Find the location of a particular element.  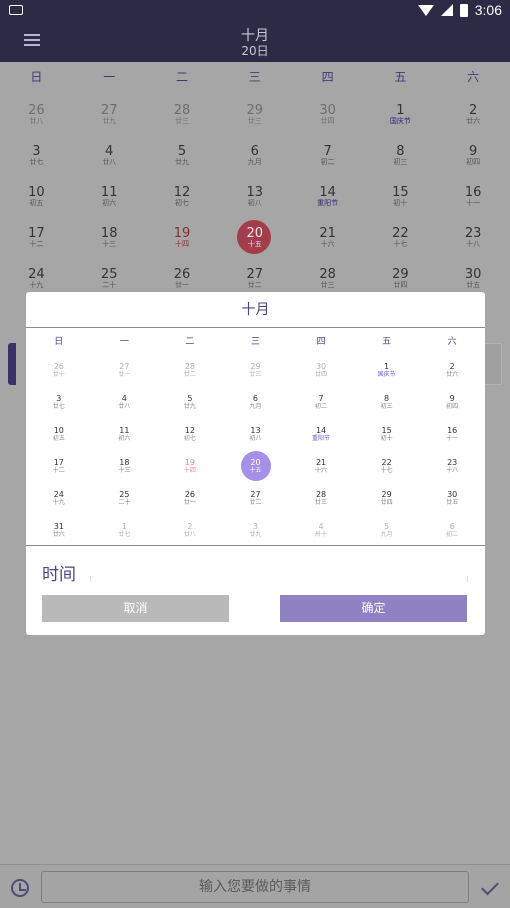

calendar-day: 11 初六 is located at coordinates (125, 433).